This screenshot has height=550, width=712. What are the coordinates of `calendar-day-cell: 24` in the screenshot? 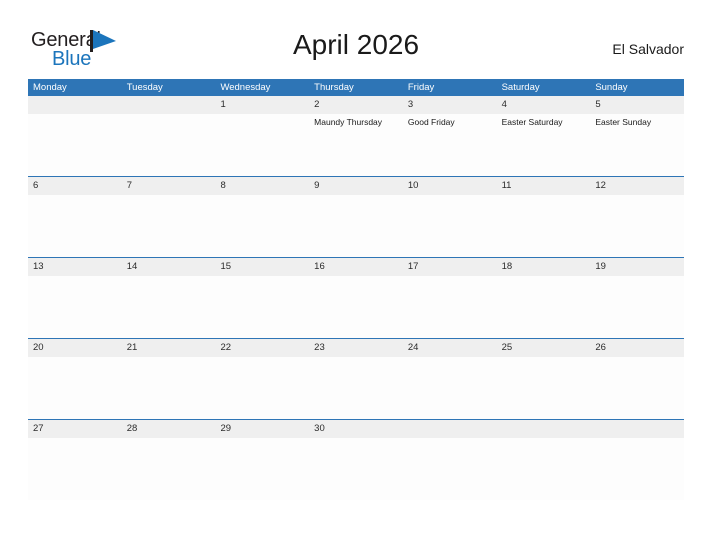 It's located at (449, 379).